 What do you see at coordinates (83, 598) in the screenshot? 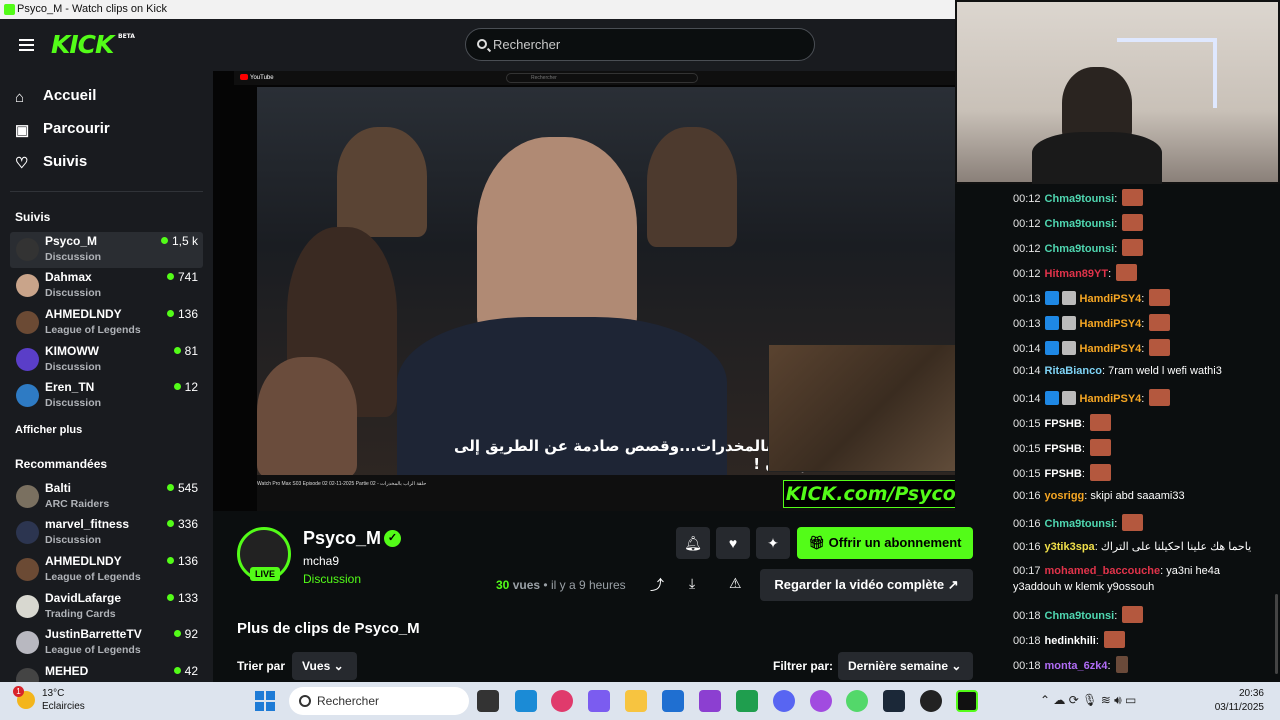
I see `channel-name: DavidLafarge` at bounding box center [83, 598].